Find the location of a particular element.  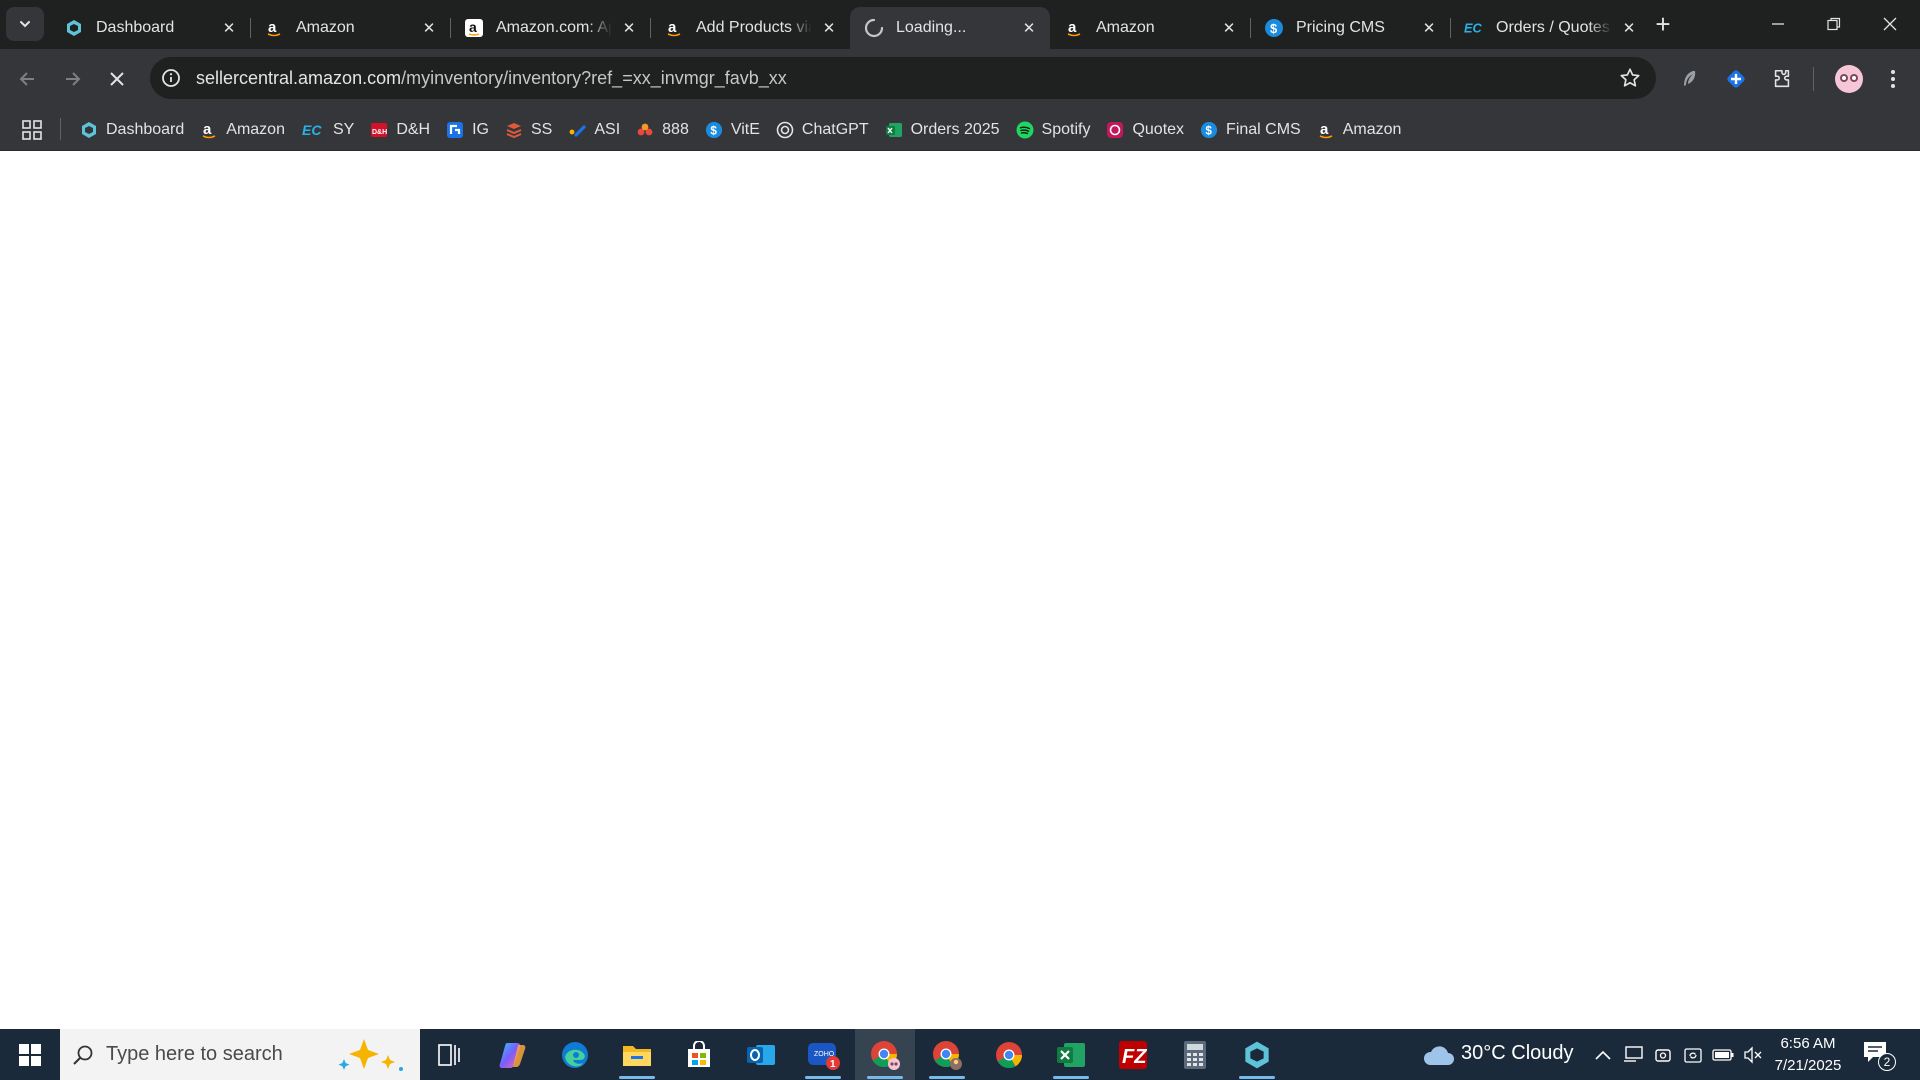

bookmark-asi: ASI is located at coordinates (594, 130).